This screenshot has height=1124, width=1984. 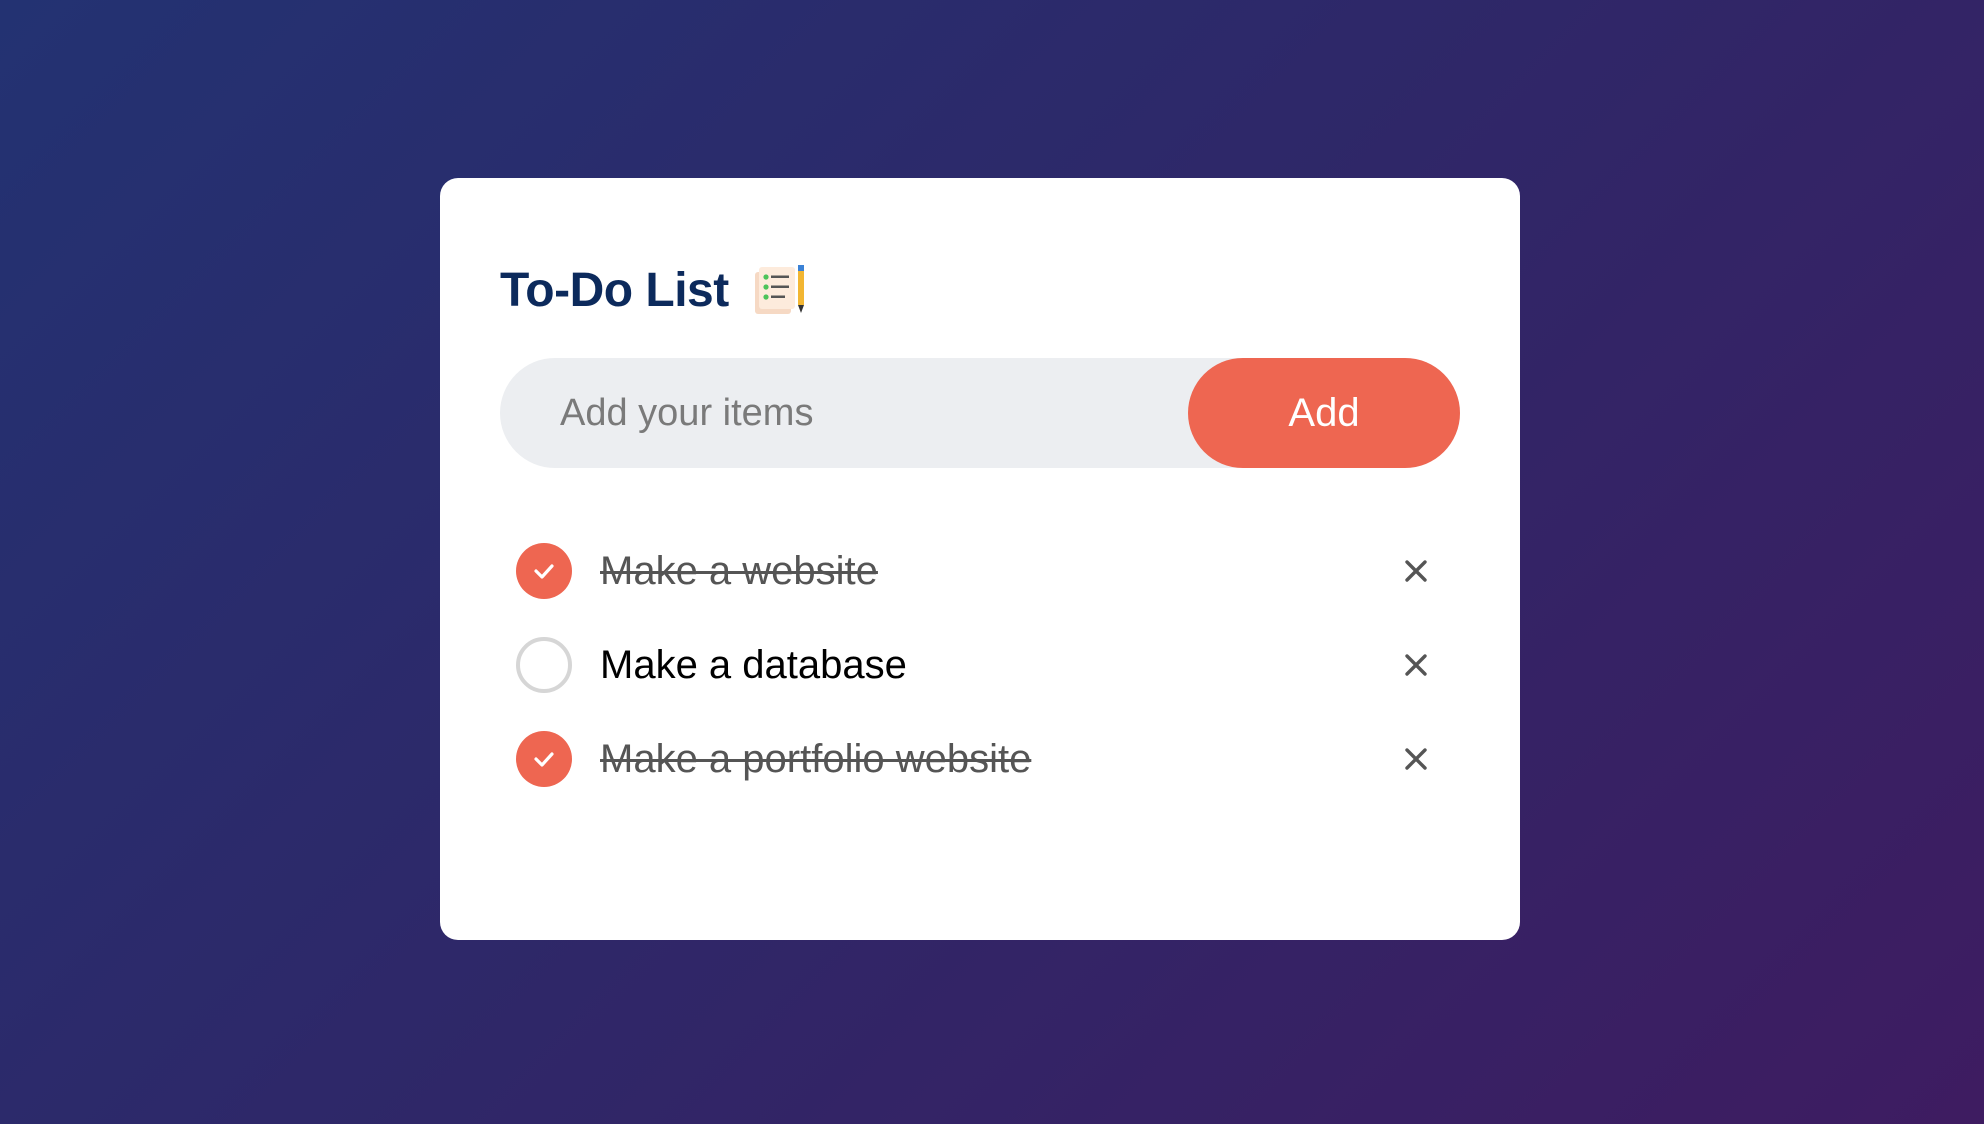 What do you see at coordinates (779, 289) in the screenshot?
I see `checklist-pencil-icon` at bounding box center [779, 289].